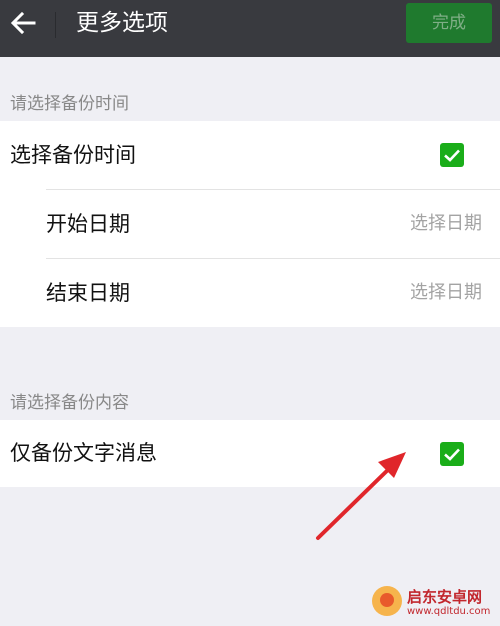 This screenshot has height=626, width=500. Describe the element at coordinates (250, 28) in the screenshot. I see `top-bar: 更多选项 完成` at that location.